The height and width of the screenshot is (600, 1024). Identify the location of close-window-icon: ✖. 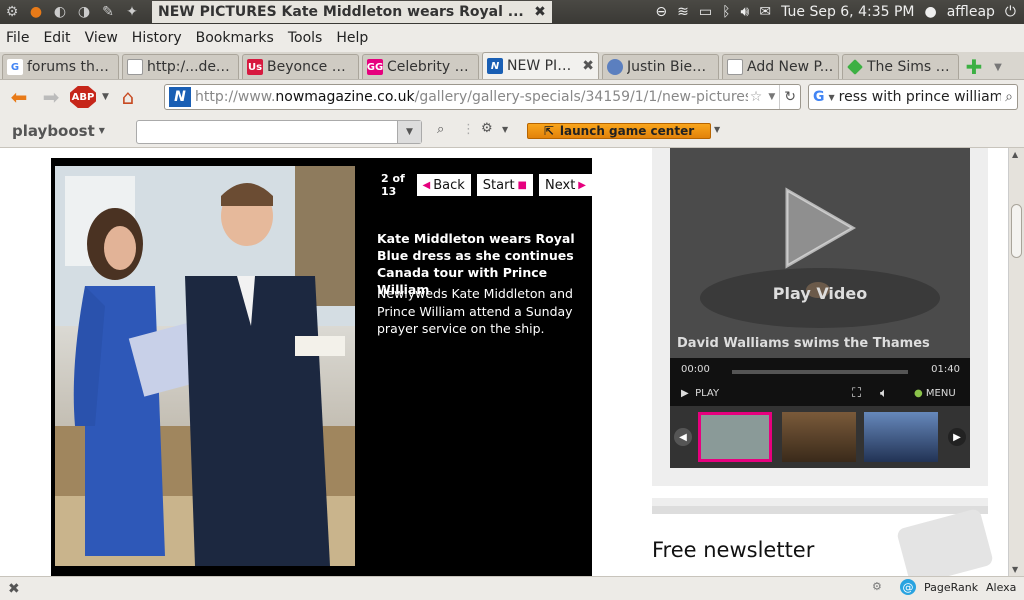
(540, 12).